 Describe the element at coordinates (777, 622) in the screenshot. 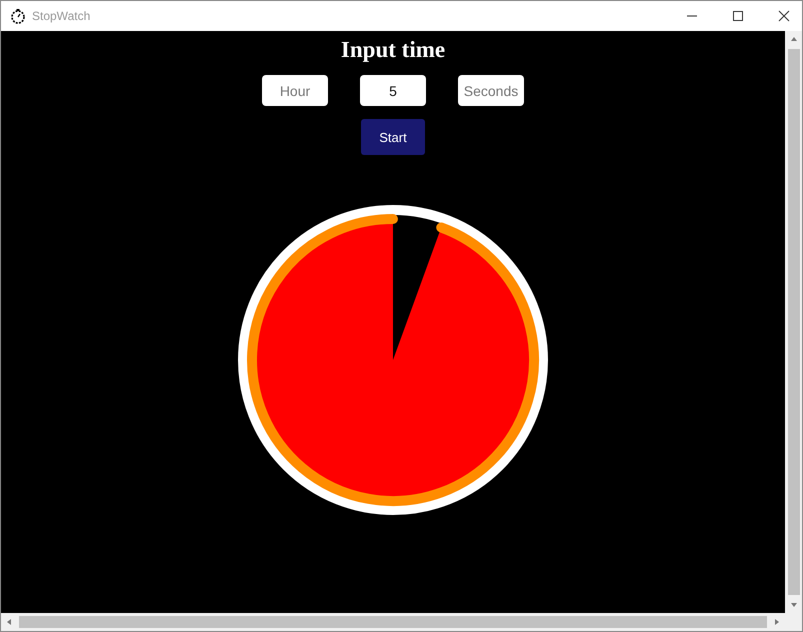

I see `scroll-right-icon` at that location.